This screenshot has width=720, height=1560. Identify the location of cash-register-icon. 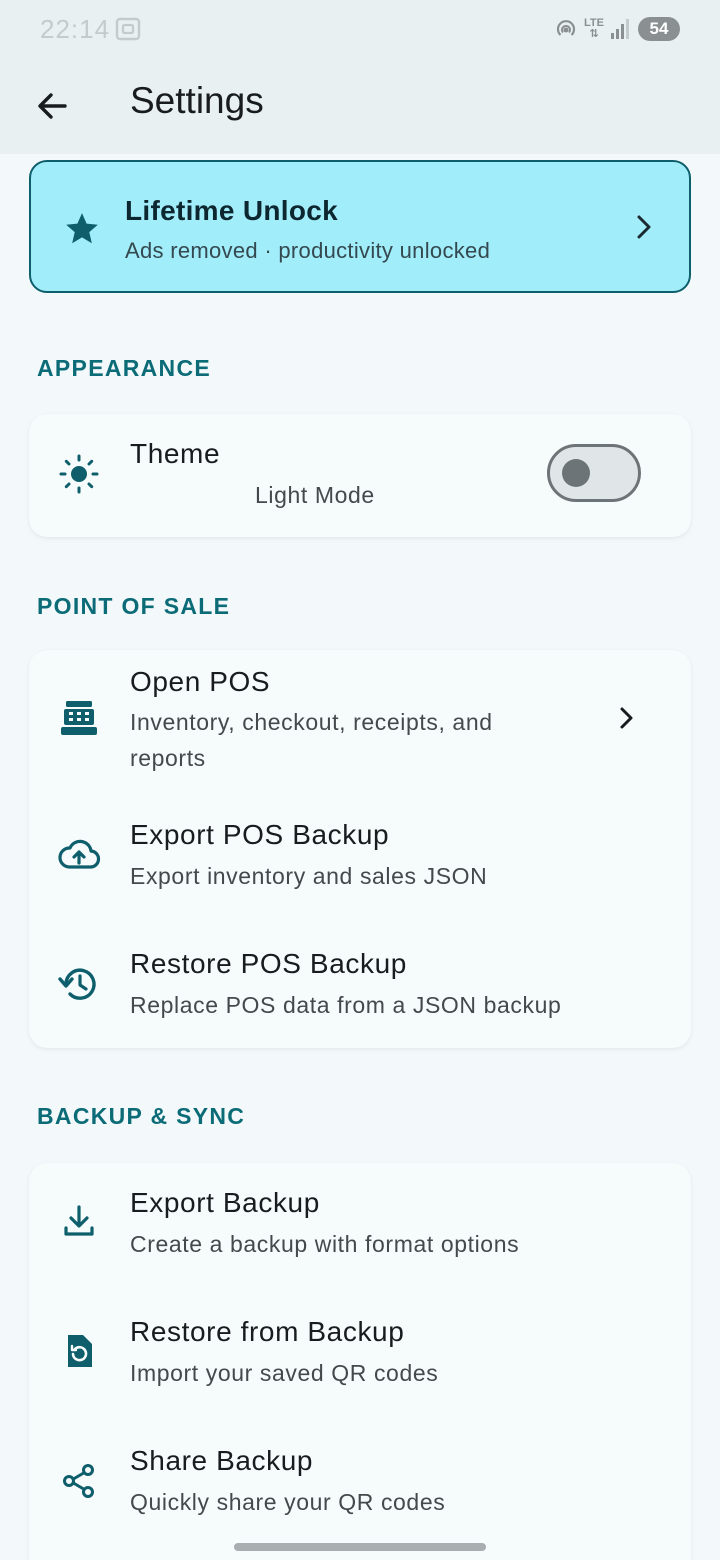
(79, 718).